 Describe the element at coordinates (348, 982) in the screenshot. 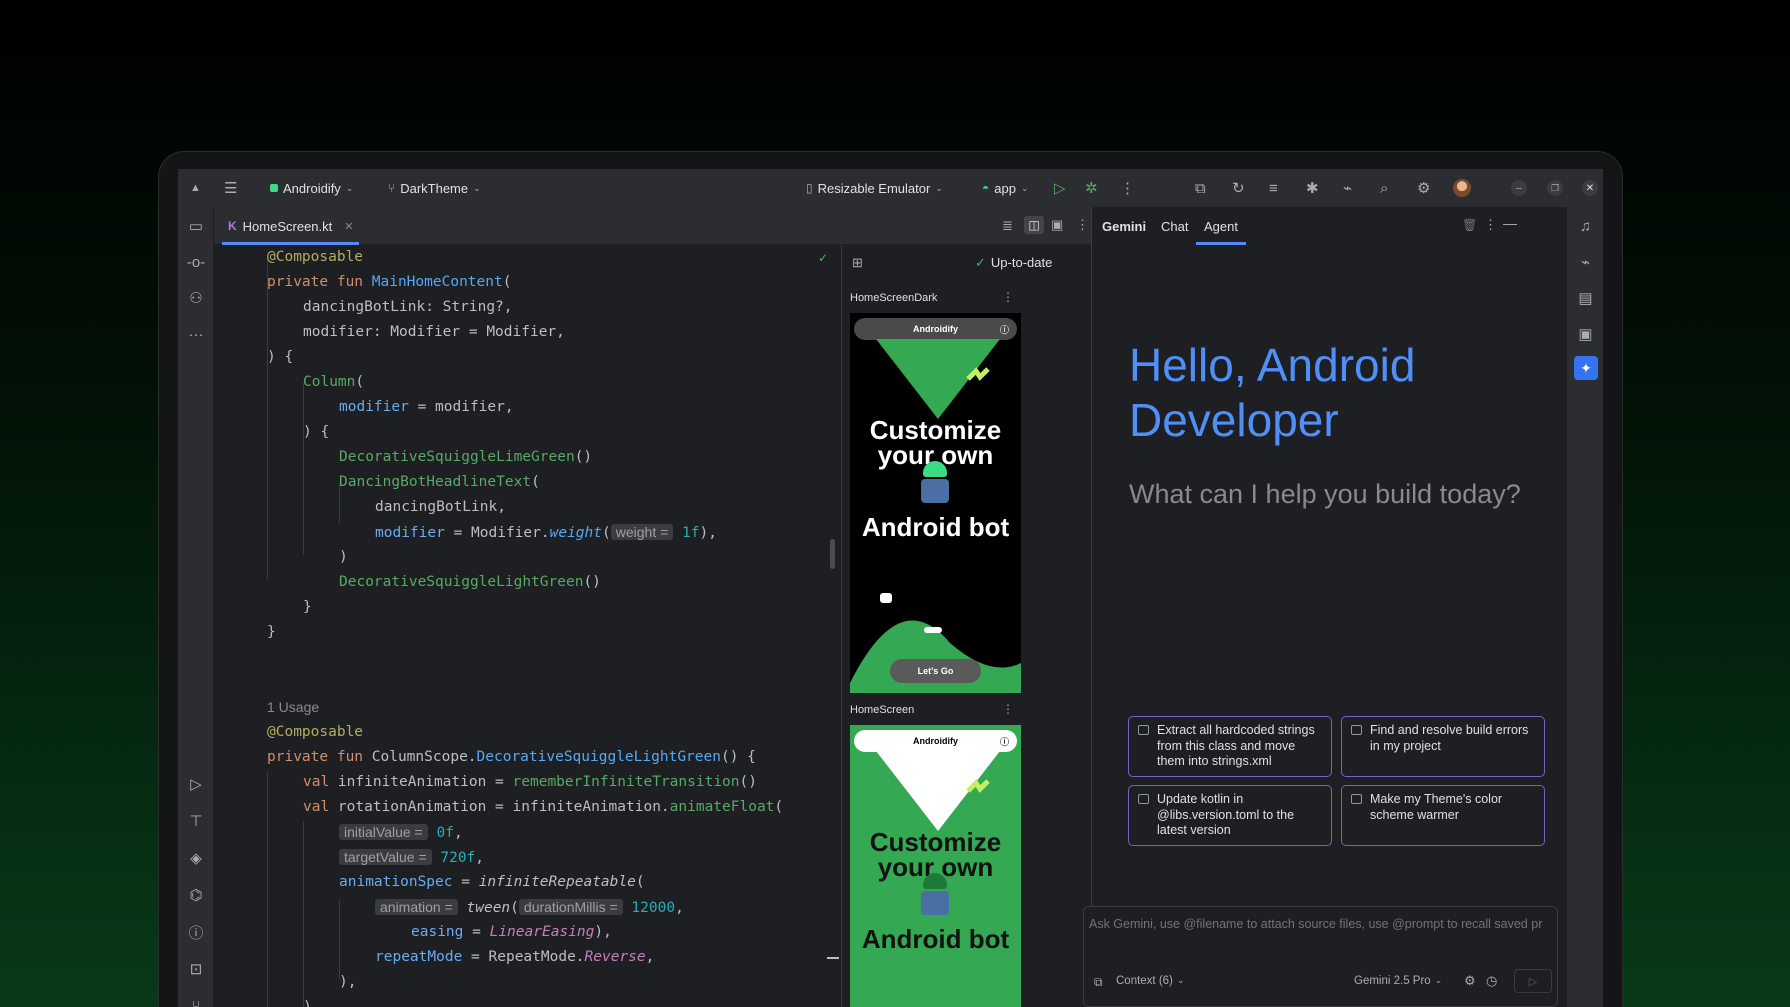

I see `code-line: ),` at that location.